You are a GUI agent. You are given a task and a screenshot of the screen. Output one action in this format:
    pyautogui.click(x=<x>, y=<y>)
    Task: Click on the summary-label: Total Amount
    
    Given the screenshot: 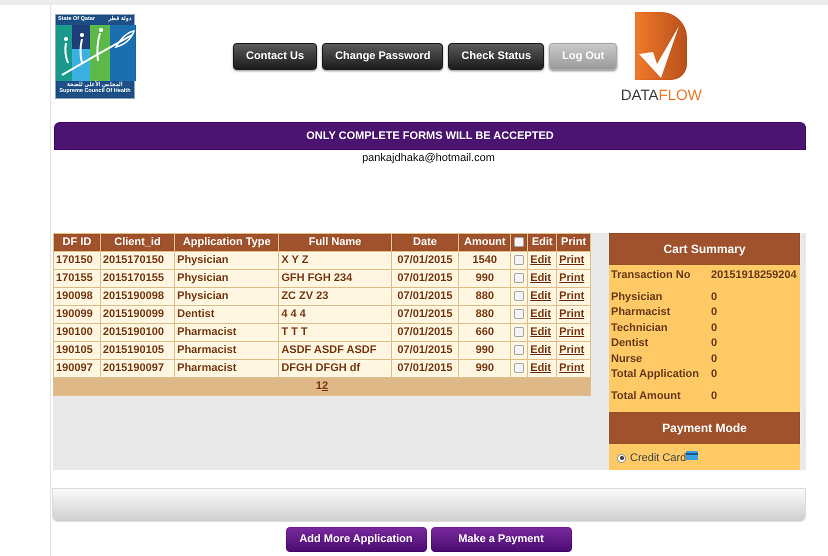 What is the action you would take?
    pyautogui.click(x=646, y=396)
    